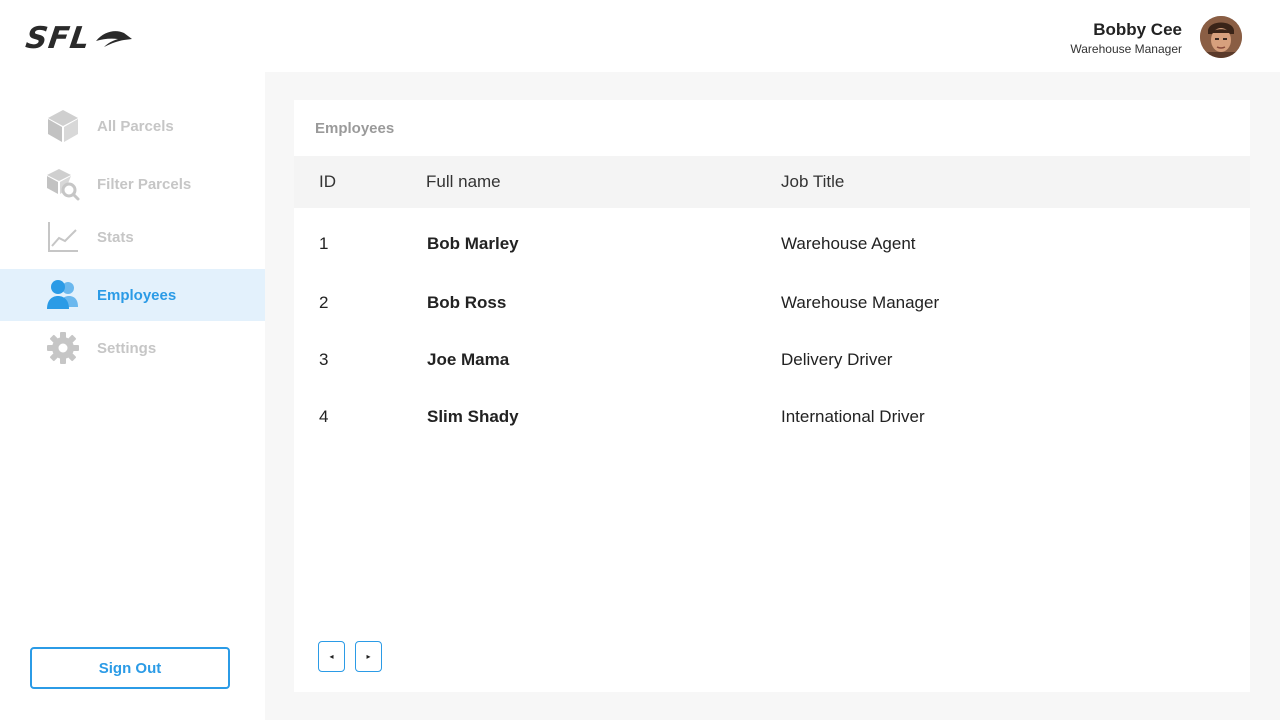 This screenshot has width=1280, height=720. I want to click on cell-full-name: Bob Marley, so click(473, 243).